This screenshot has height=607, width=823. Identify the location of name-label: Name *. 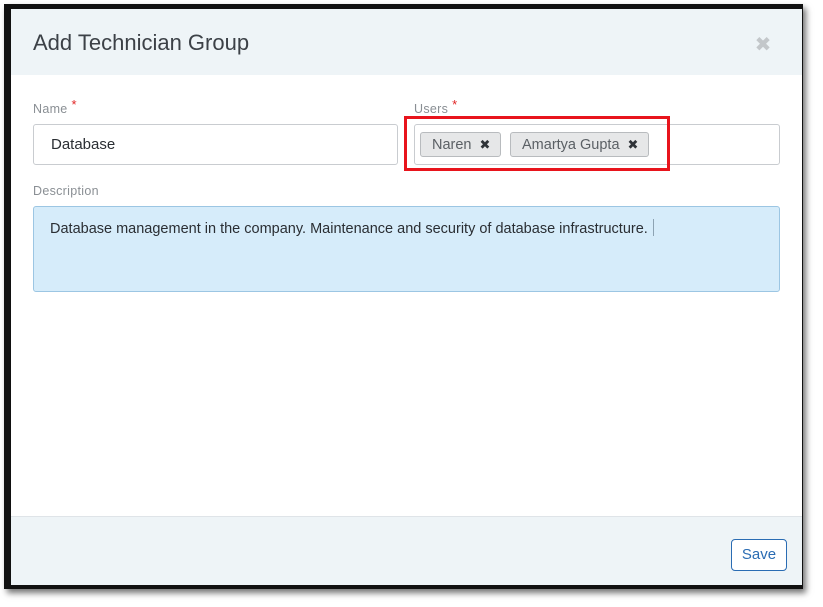
(55, 106).